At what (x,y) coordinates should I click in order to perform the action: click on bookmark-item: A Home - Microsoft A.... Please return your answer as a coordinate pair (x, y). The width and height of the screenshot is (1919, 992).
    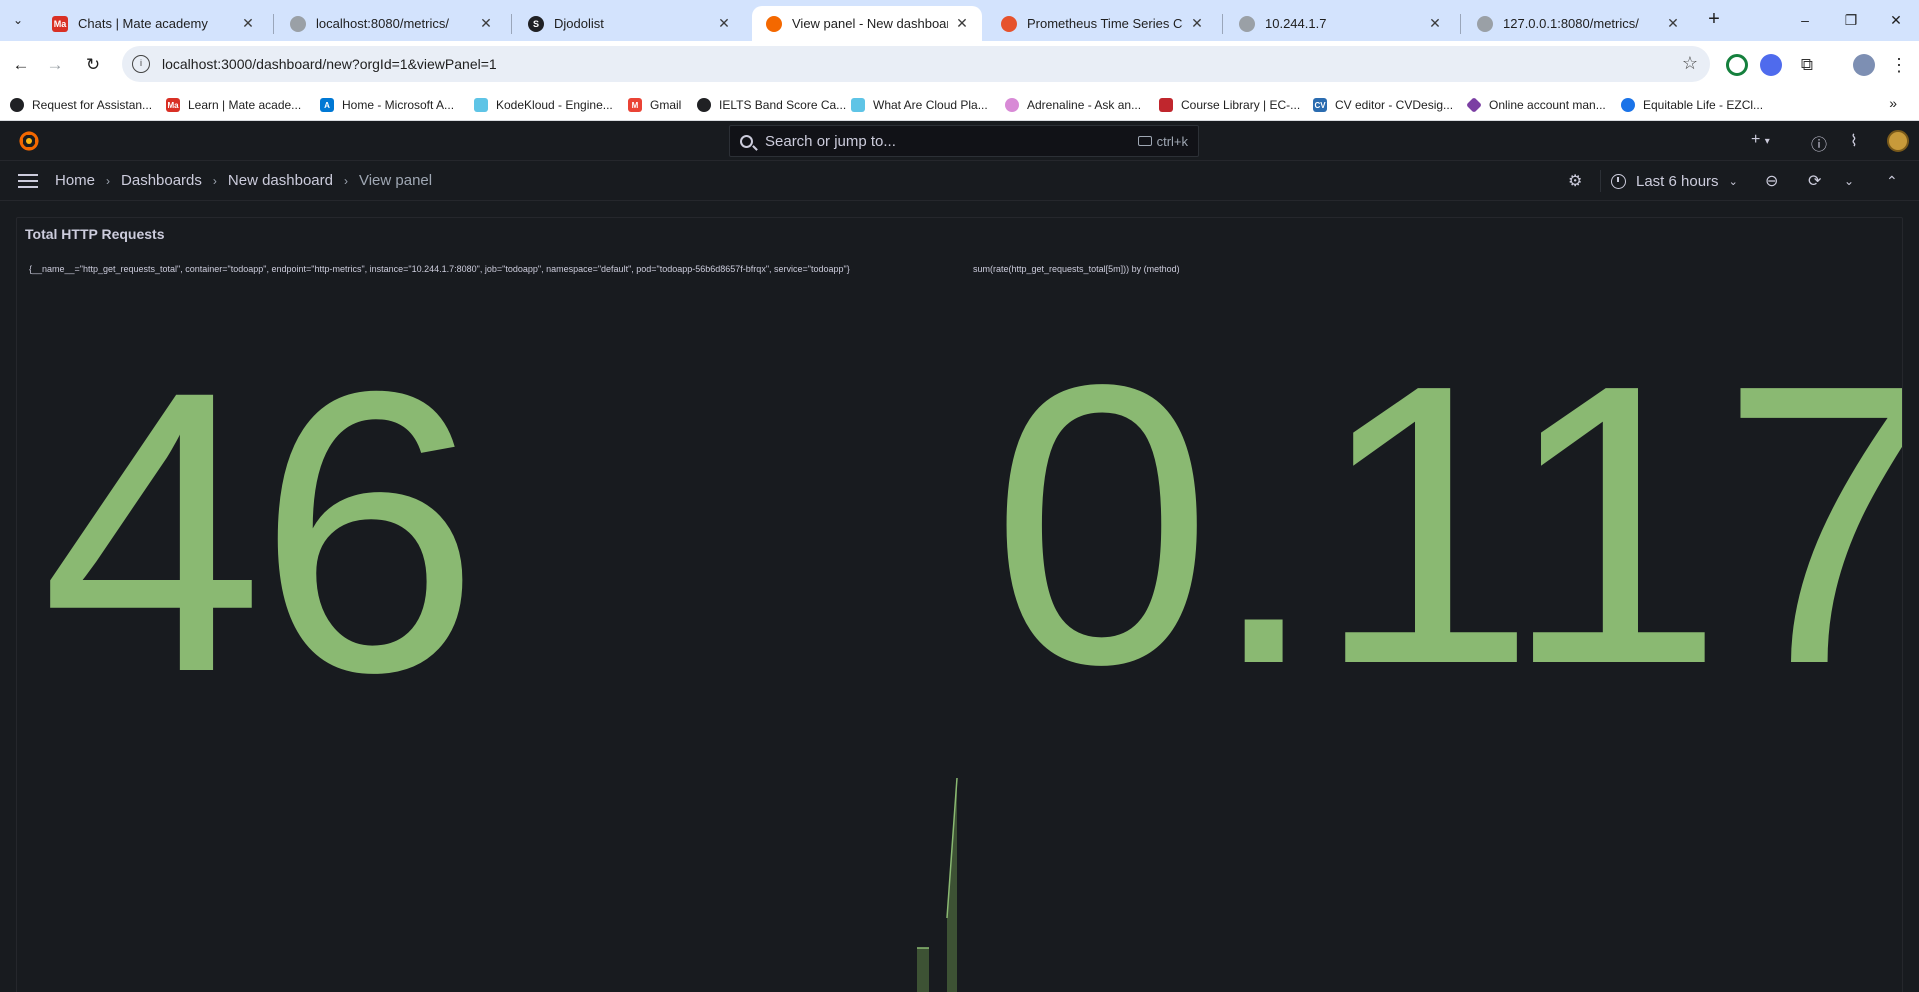
    Looking at the image, I should click on (387, 105).